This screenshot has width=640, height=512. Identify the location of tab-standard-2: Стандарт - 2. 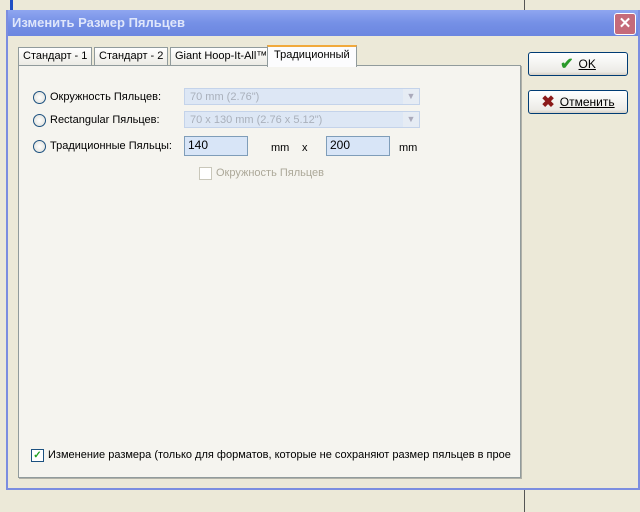
(131, 56).